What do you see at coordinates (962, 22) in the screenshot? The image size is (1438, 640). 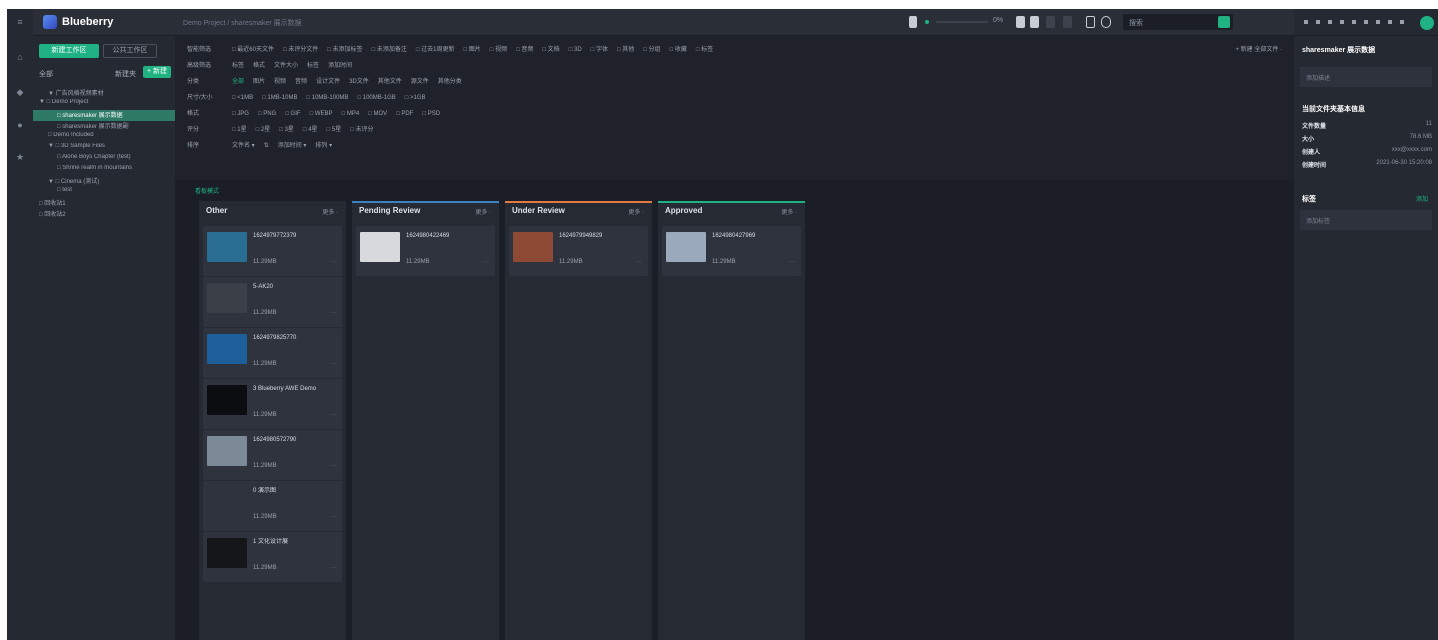 I see `zoom-slider` at bounding box center [962, 22].